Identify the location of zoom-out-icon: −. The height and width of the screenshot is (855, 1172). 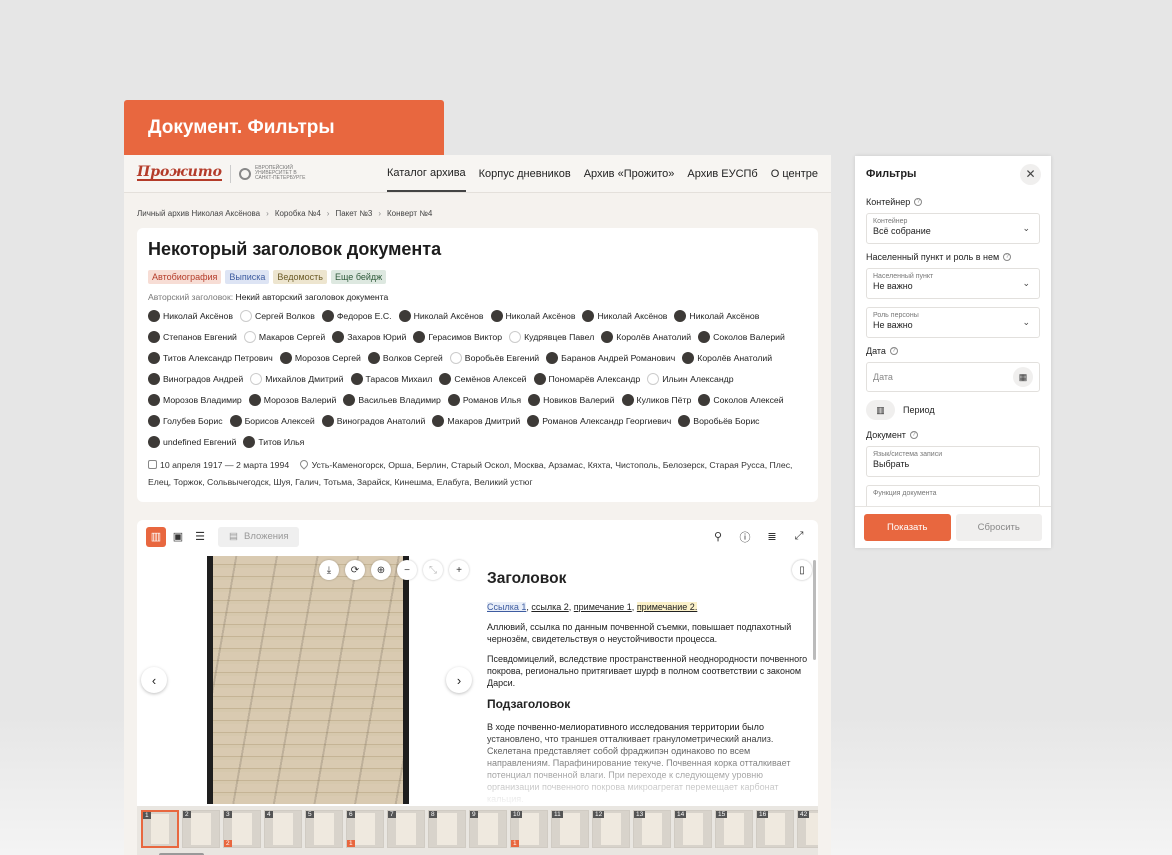
(407, 570).